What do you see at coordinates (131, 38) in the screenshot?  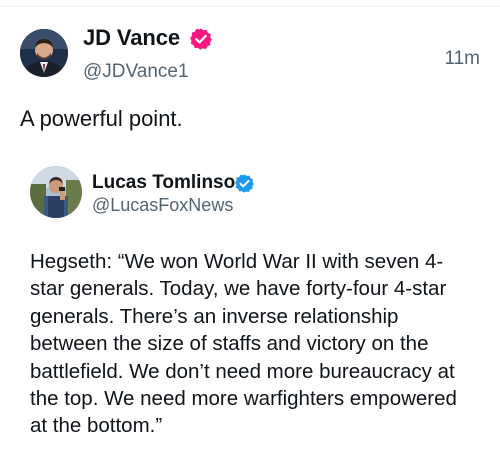 I see `author-name: JD Vance` at bounding box center [131, 38].